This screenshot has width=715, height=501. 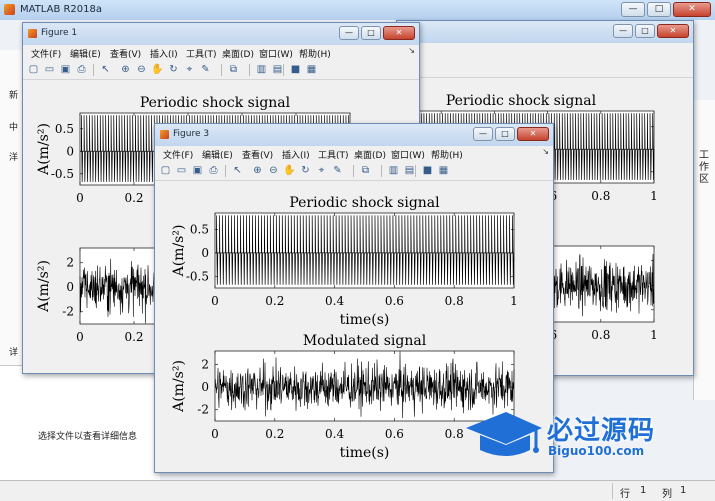 I want to click on figure-icon, so click(x=164, y=134).